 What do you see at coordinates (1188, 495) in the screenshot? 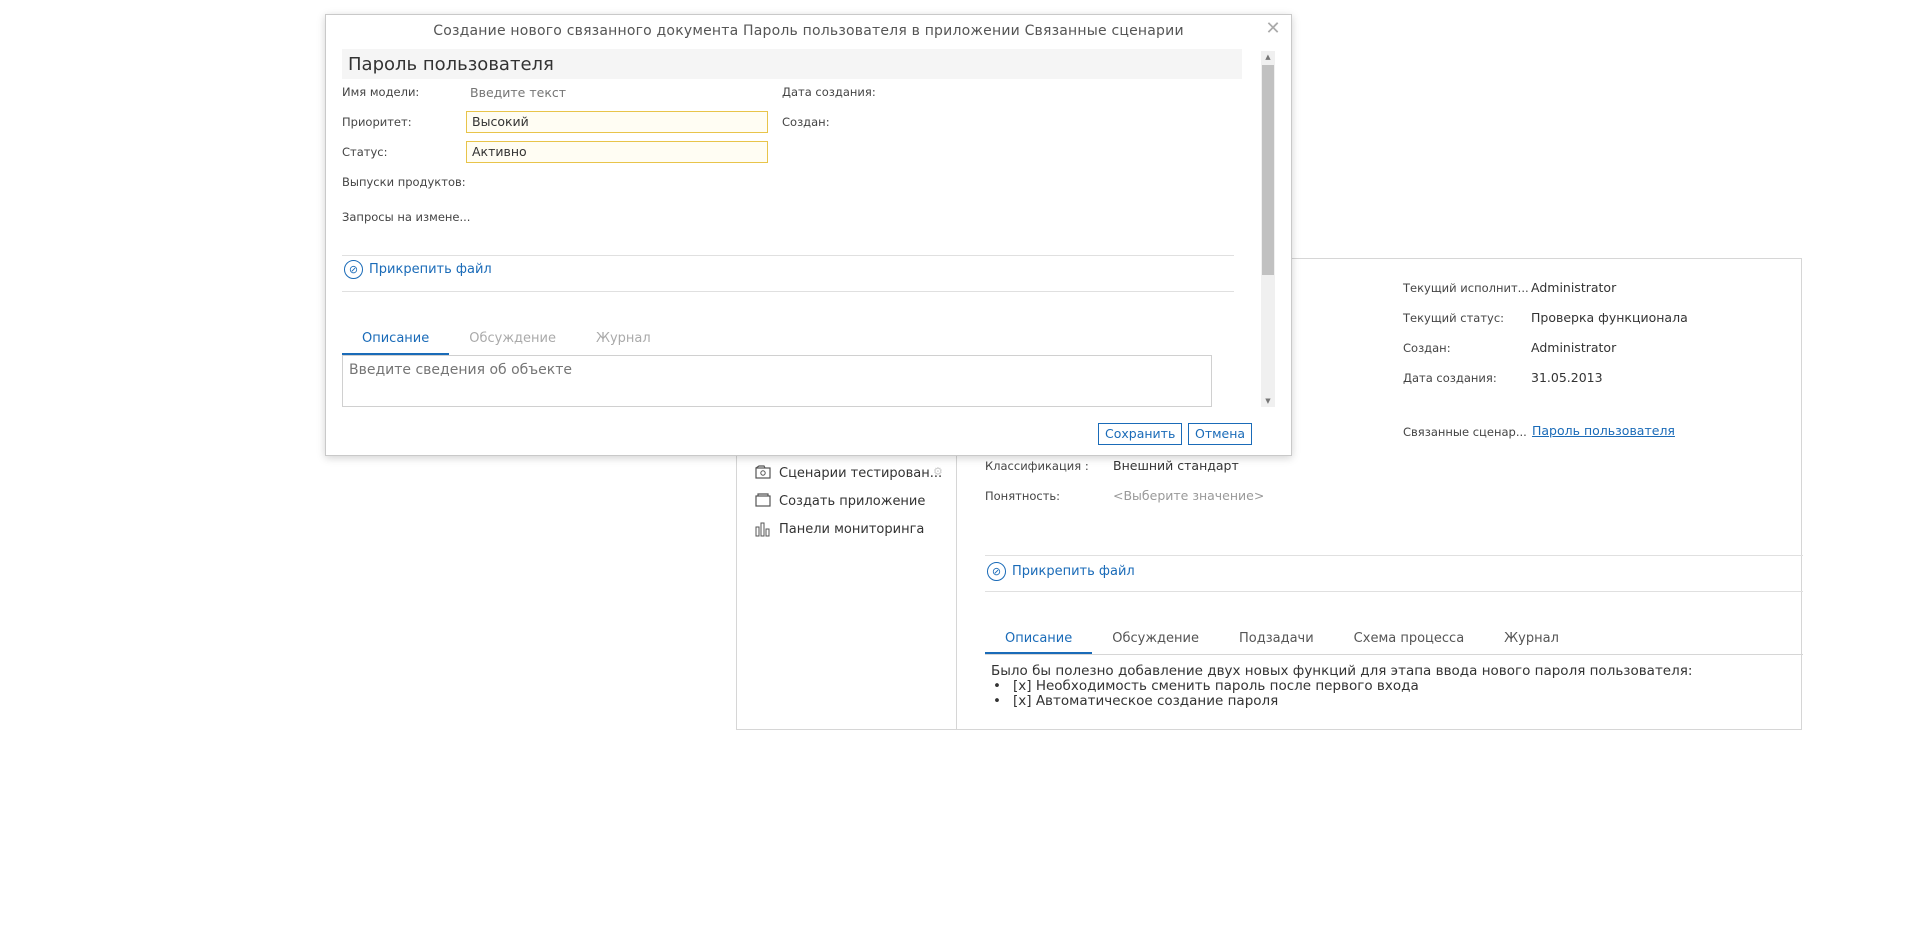
I see `clarity-select: <Выберите значение>` at bounding box center [1188, 495].